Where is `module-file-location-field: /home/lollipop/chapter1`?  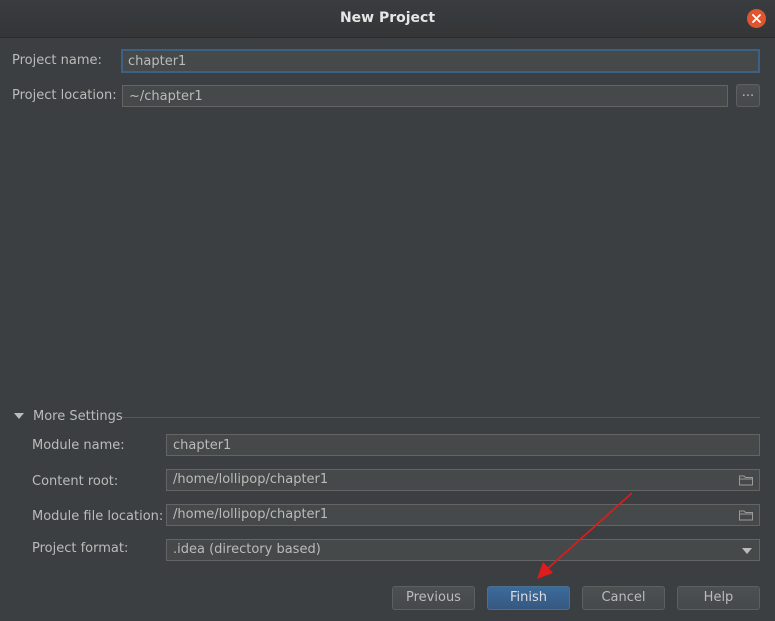 module-file-location-field: /home/lollipop/chapter1 is located at coordinates (463, 515).